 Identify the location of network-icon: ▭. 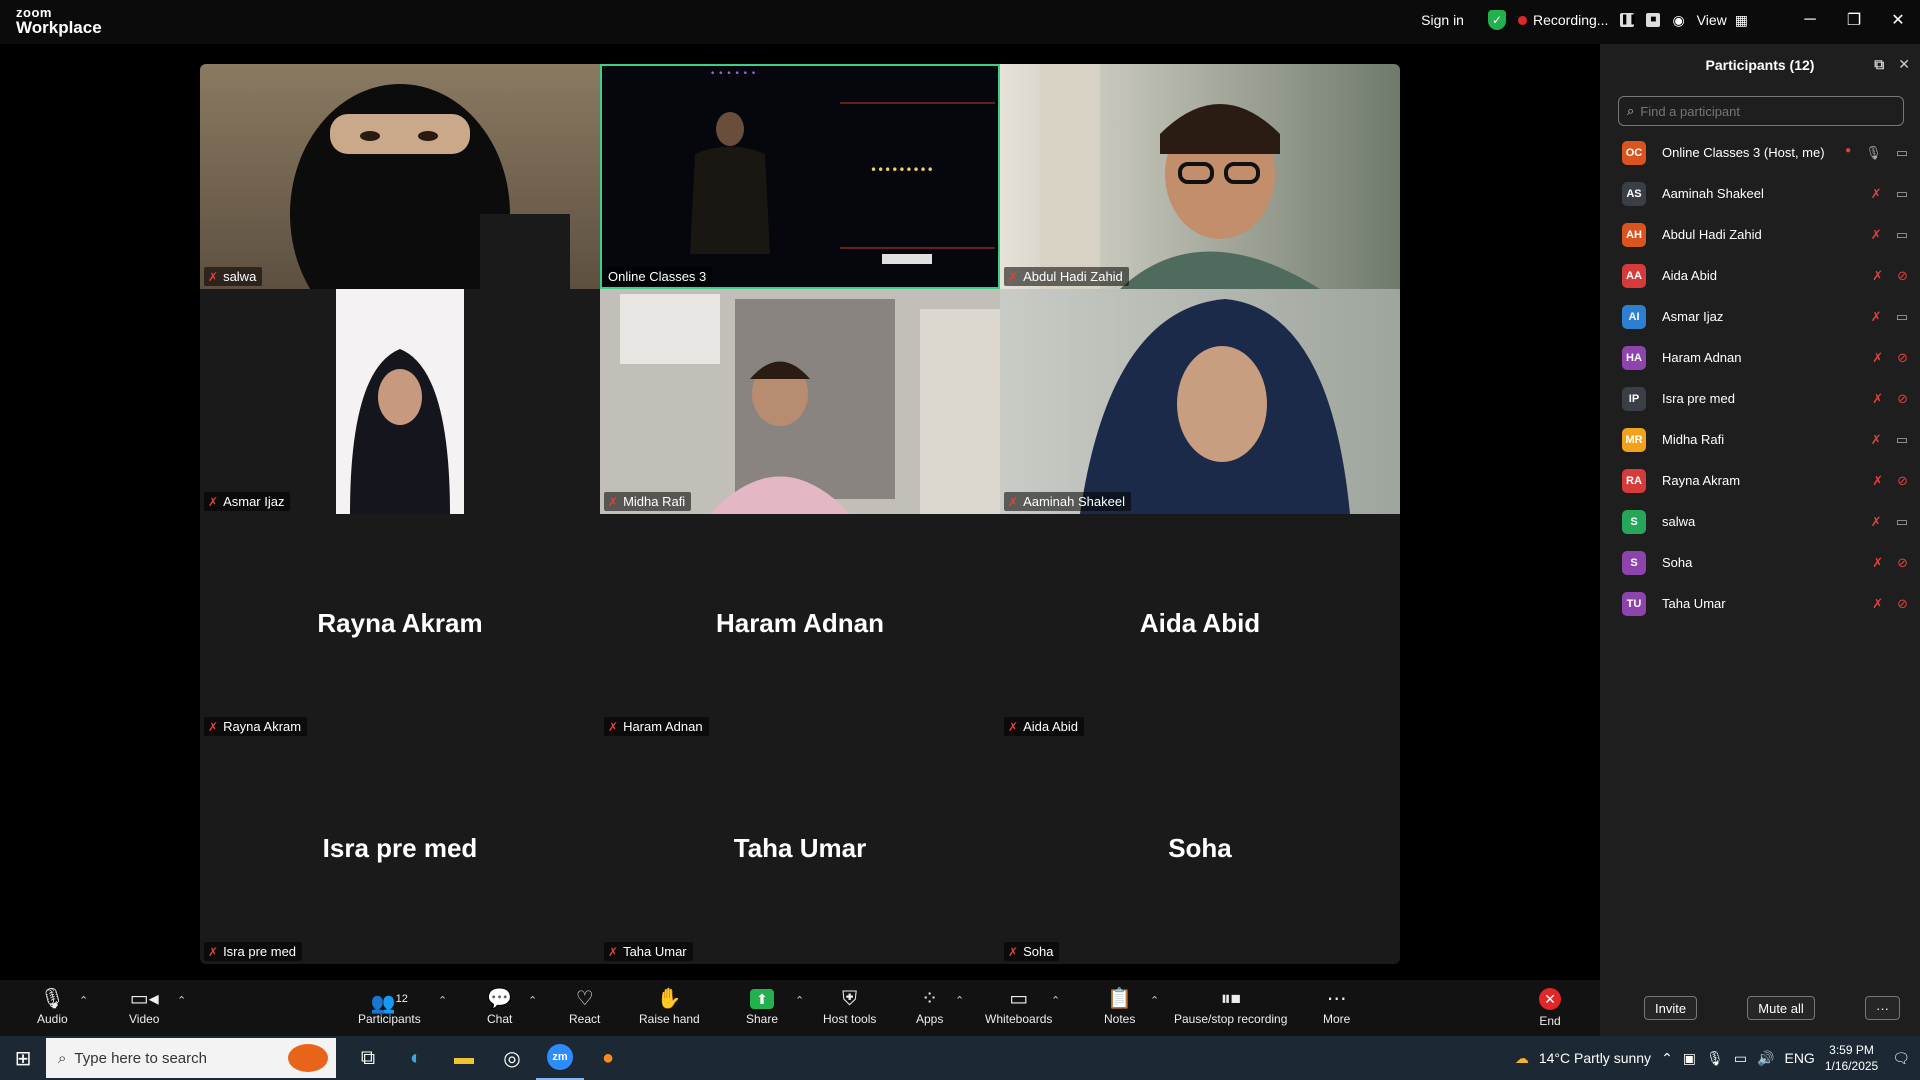
(1740, 1058).